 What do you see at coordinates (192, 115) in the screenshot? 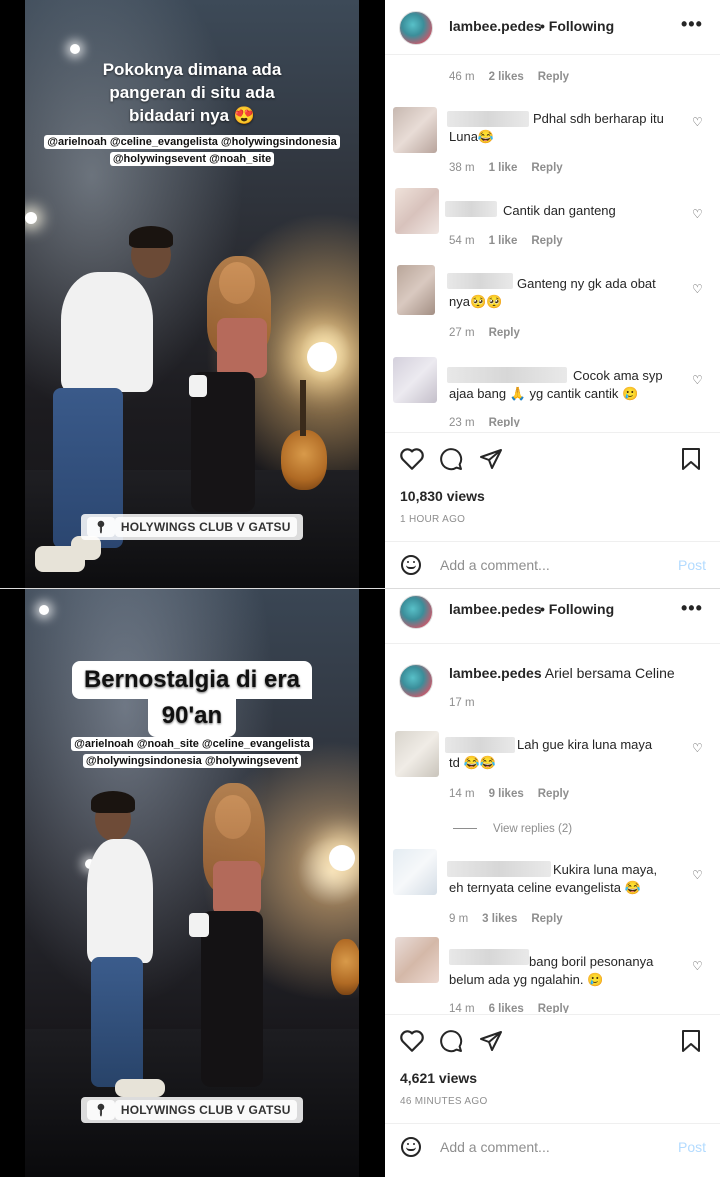
I see `caption-line: bidadari nya 😍` at bounding box center [192, 115].